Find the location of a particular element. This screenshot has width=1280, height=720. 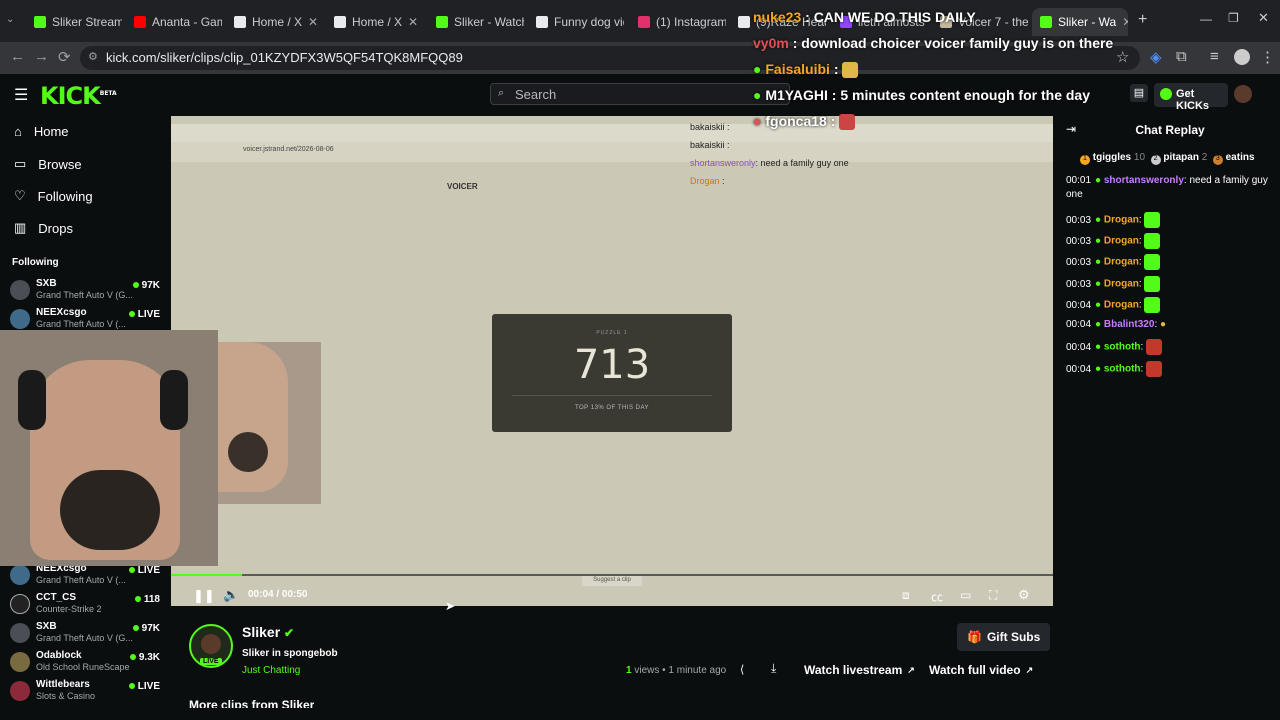

maximize-button: ❐ is located at coordinates (1233, 18).